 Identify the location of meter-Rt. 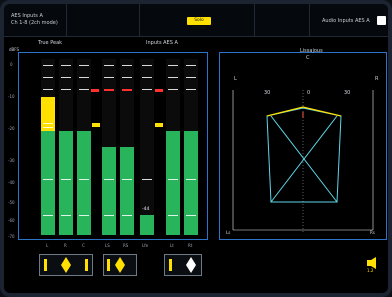
(191, 147).